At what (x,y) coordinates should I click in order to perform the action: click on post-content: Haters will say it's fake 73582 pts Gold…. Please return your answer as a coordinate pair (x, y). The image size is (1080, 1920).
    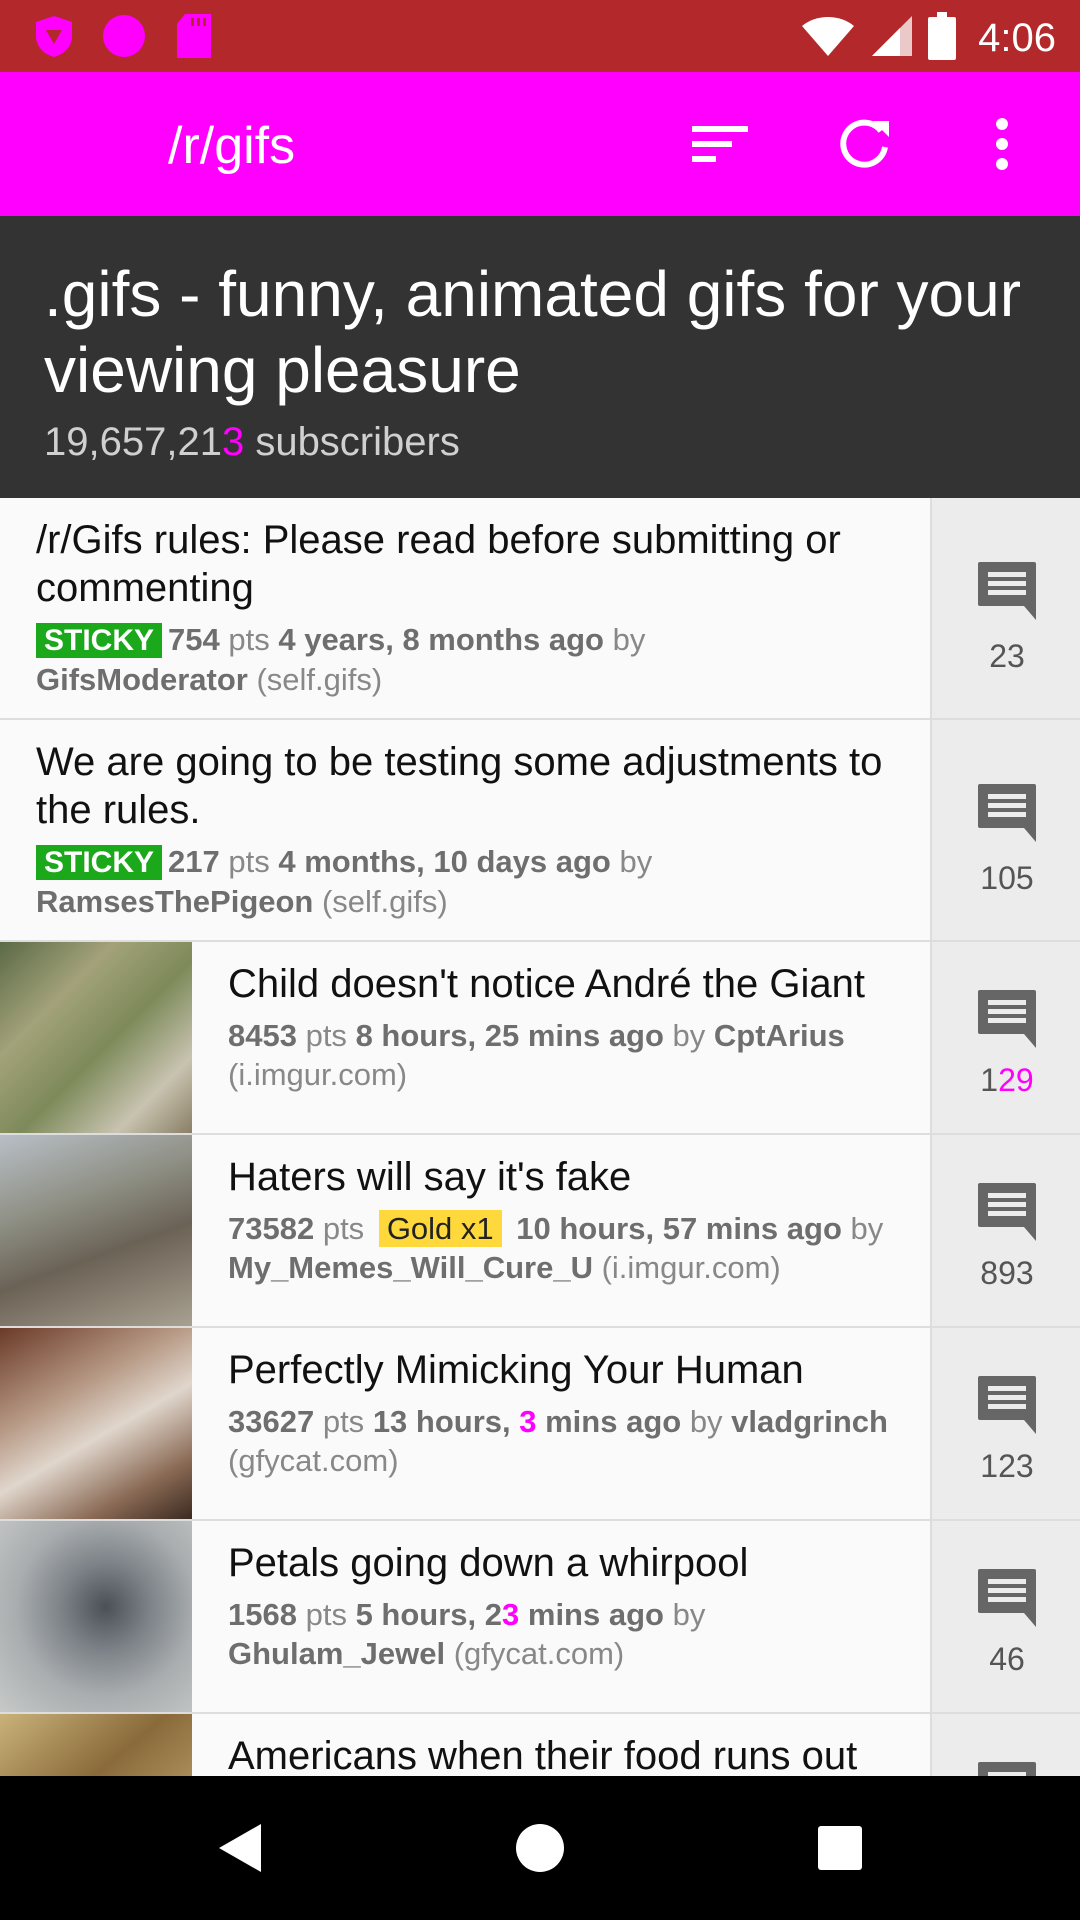
    Looking at the image, I should click on (579, 1220).